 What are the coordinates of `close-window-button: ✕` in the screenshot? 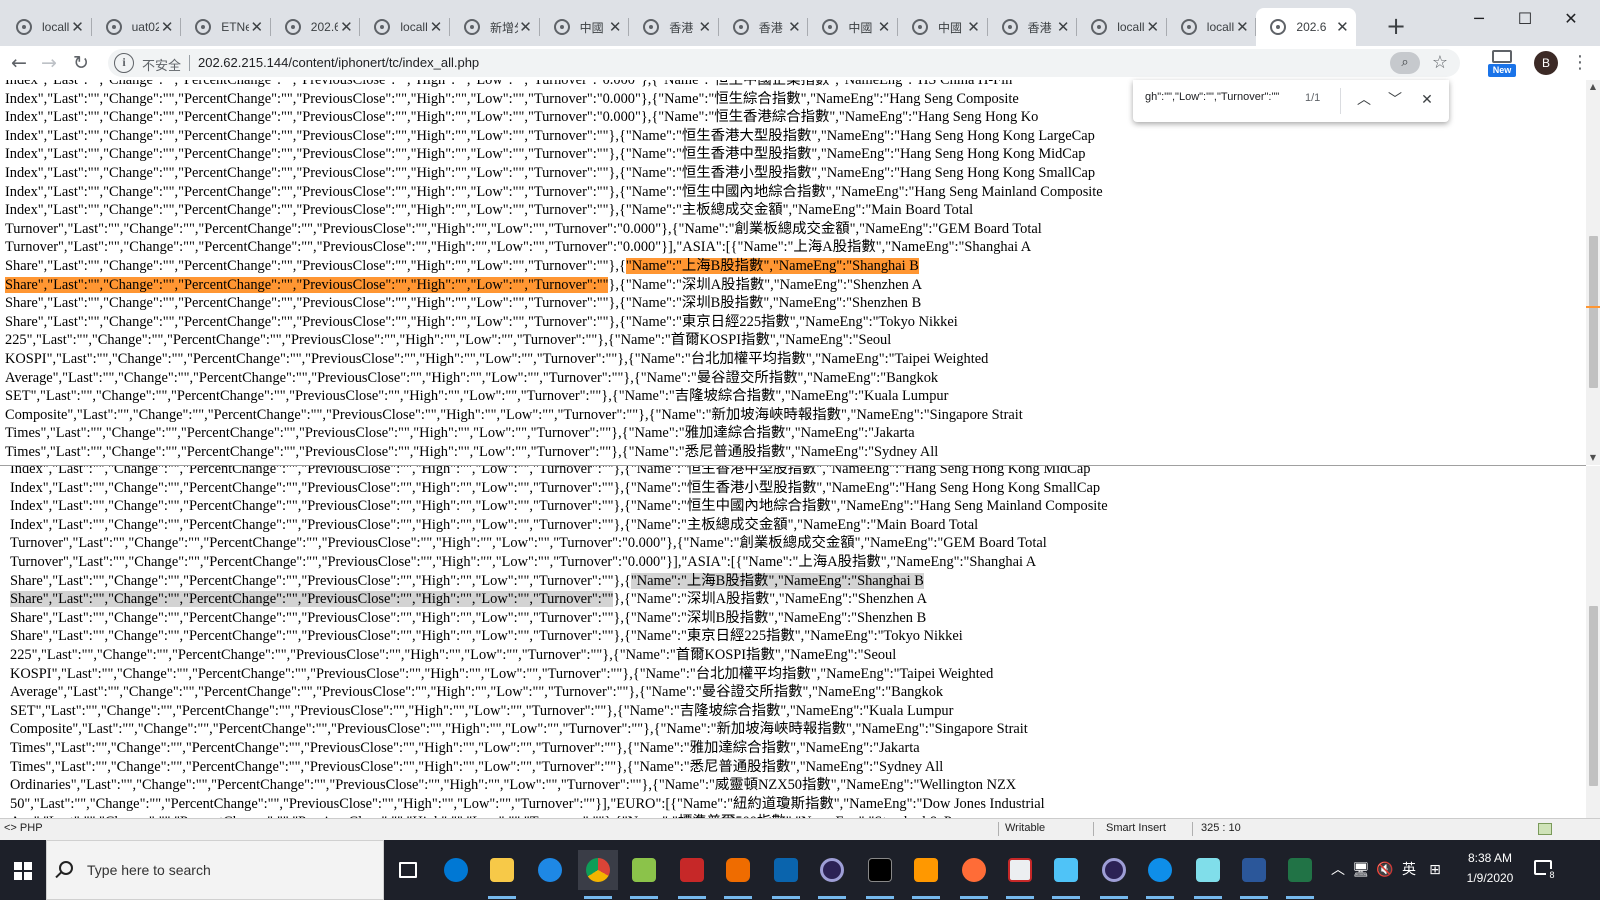 It's located at (1571, 19).